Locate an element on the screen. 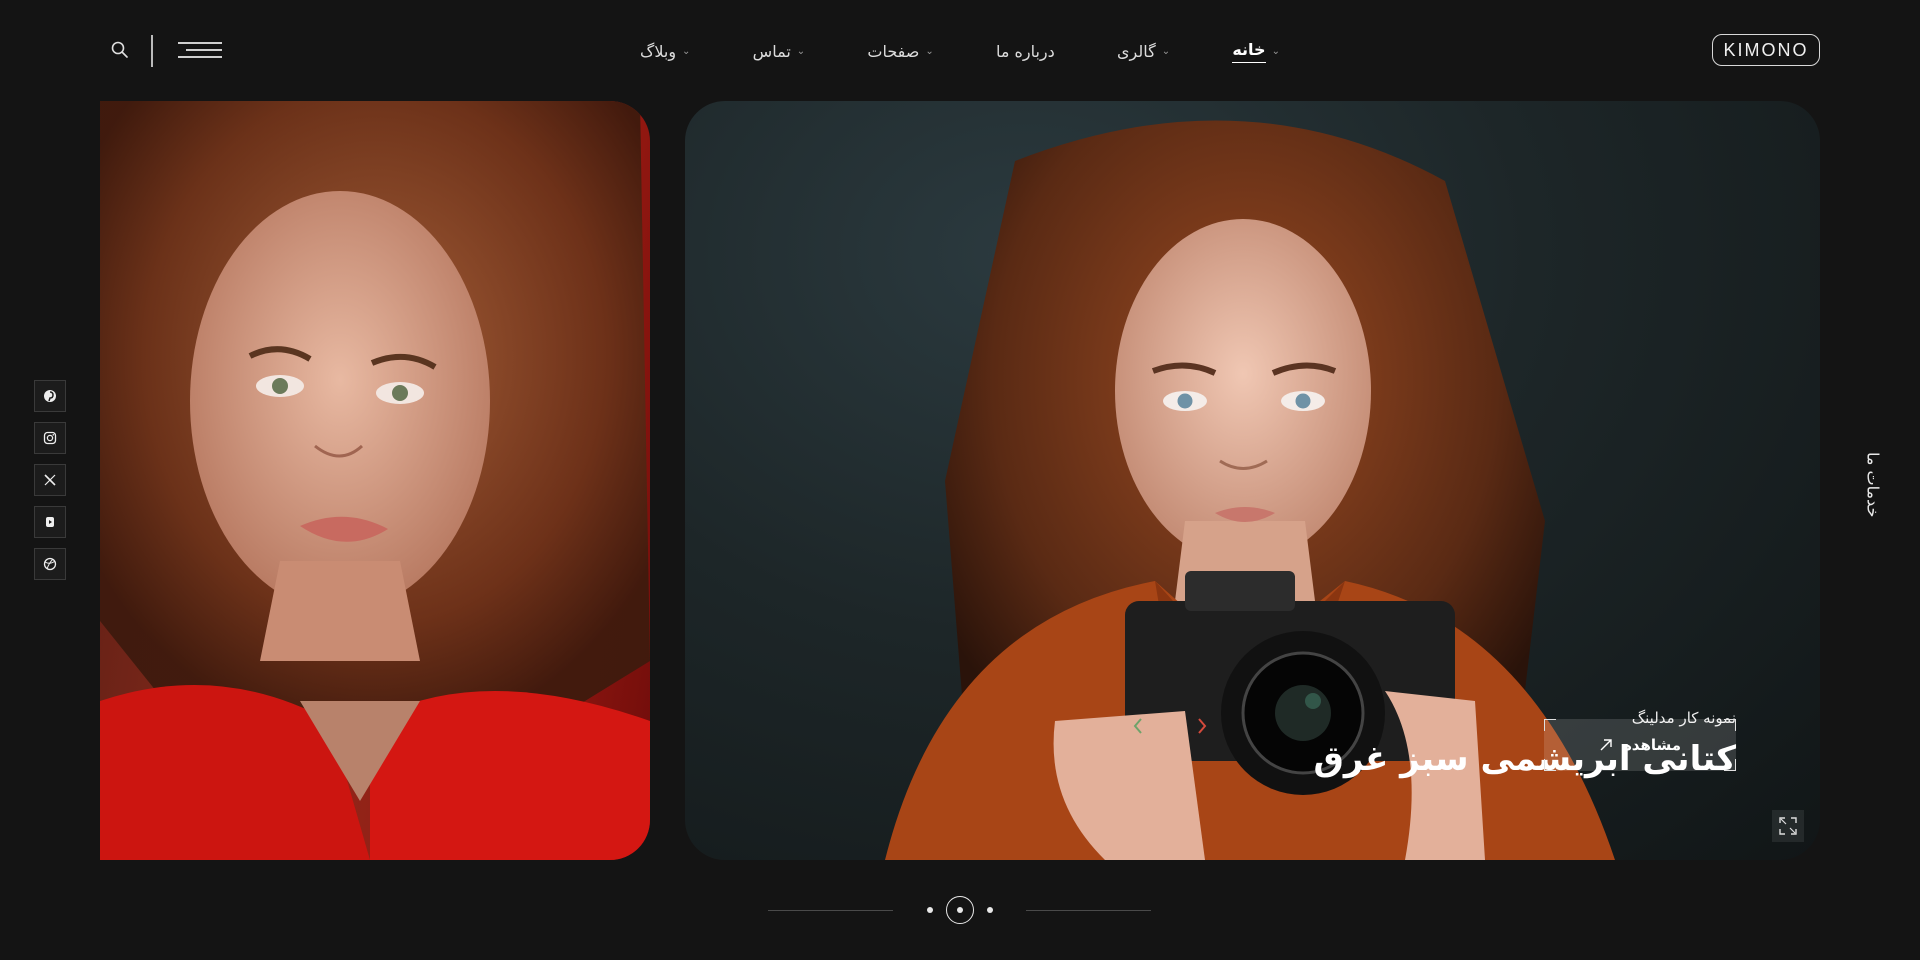  chevron-left-icon is located at coordinates (1137, 726).